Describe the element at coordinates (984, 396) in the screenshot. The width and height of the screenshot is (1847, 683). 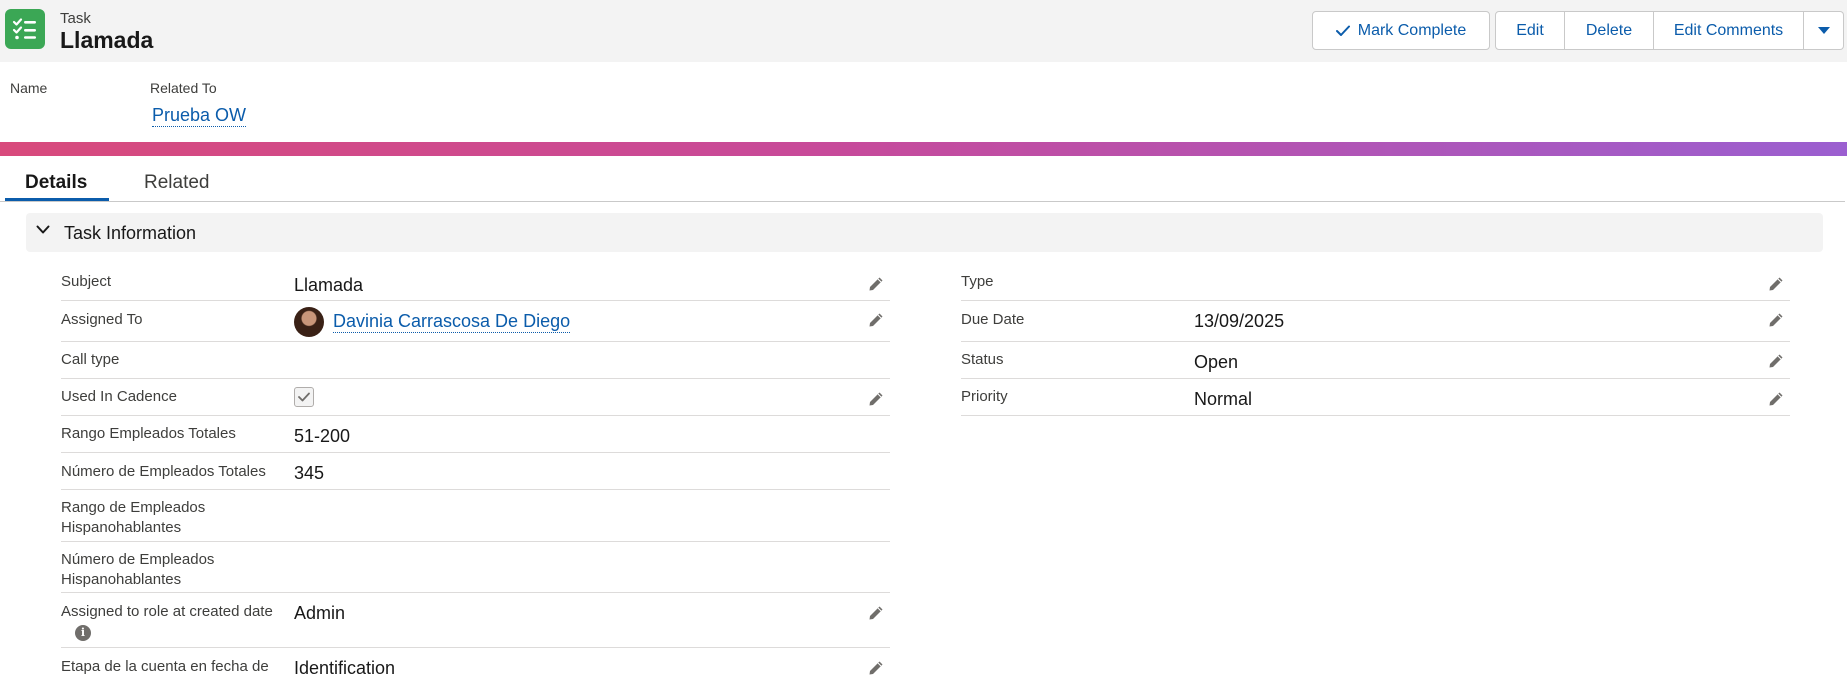
I see `field-label: Priority` at that location.